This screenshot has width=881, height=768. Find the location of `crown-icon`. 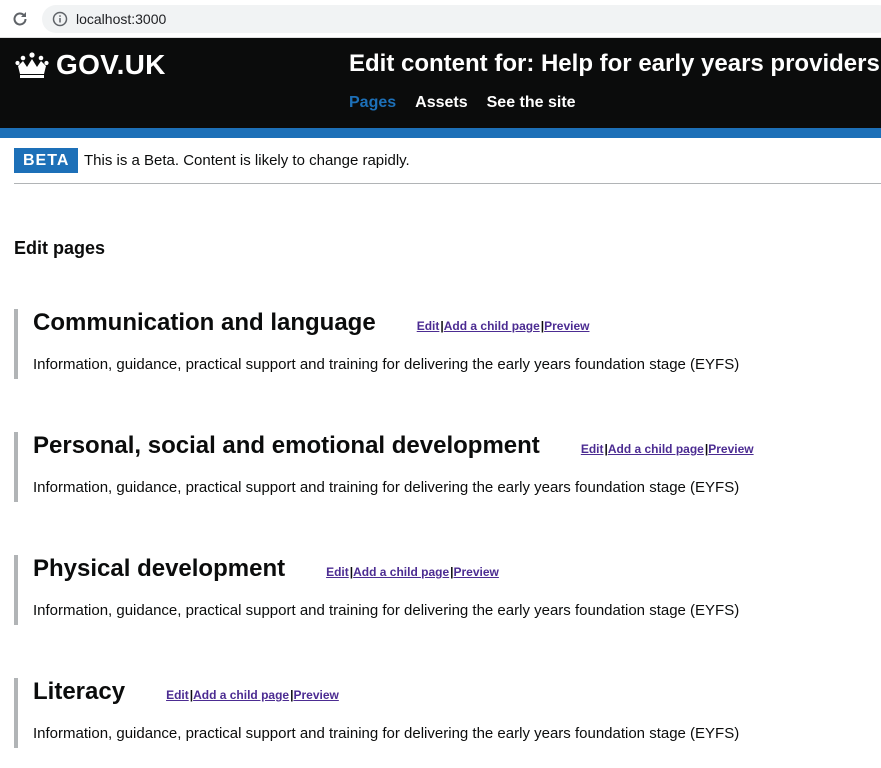

crown-icon is located at coordinates (32, 65).